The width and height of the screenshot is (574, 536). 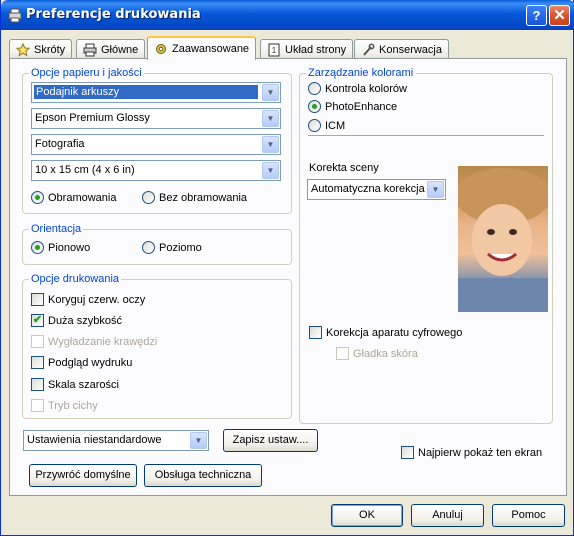 I want to click on ok-button: OK, so click(x=367, y=515).